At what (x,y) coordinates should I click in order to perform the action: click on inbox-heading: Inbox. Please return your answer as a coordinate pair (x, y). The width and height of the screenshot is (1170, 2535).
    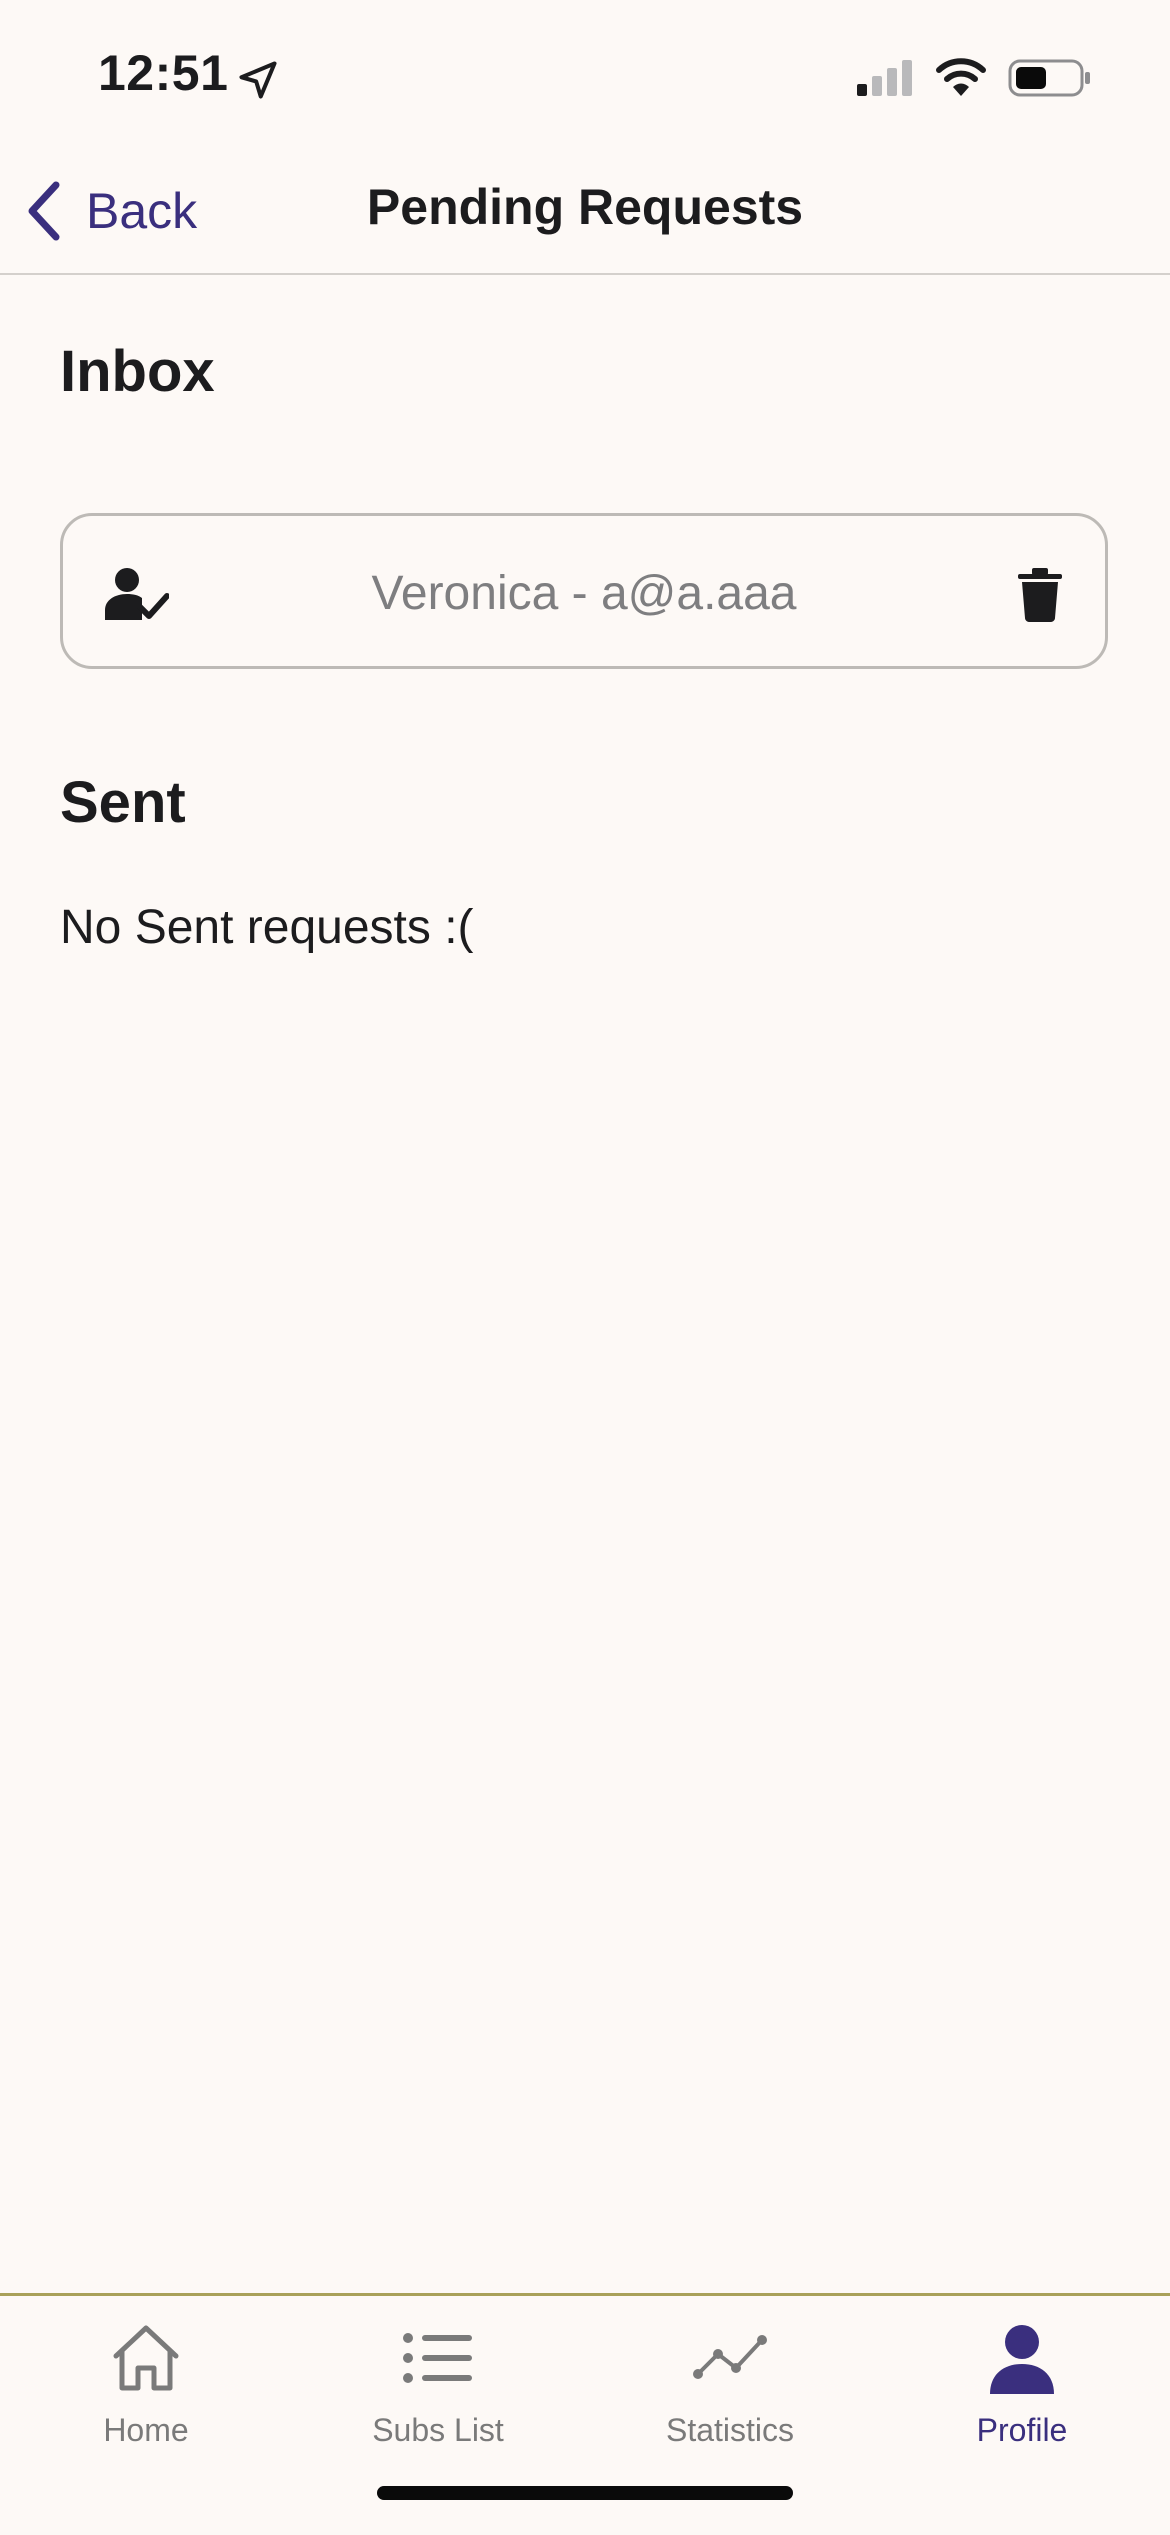
    Looking at the image, I should click on (137, 371).